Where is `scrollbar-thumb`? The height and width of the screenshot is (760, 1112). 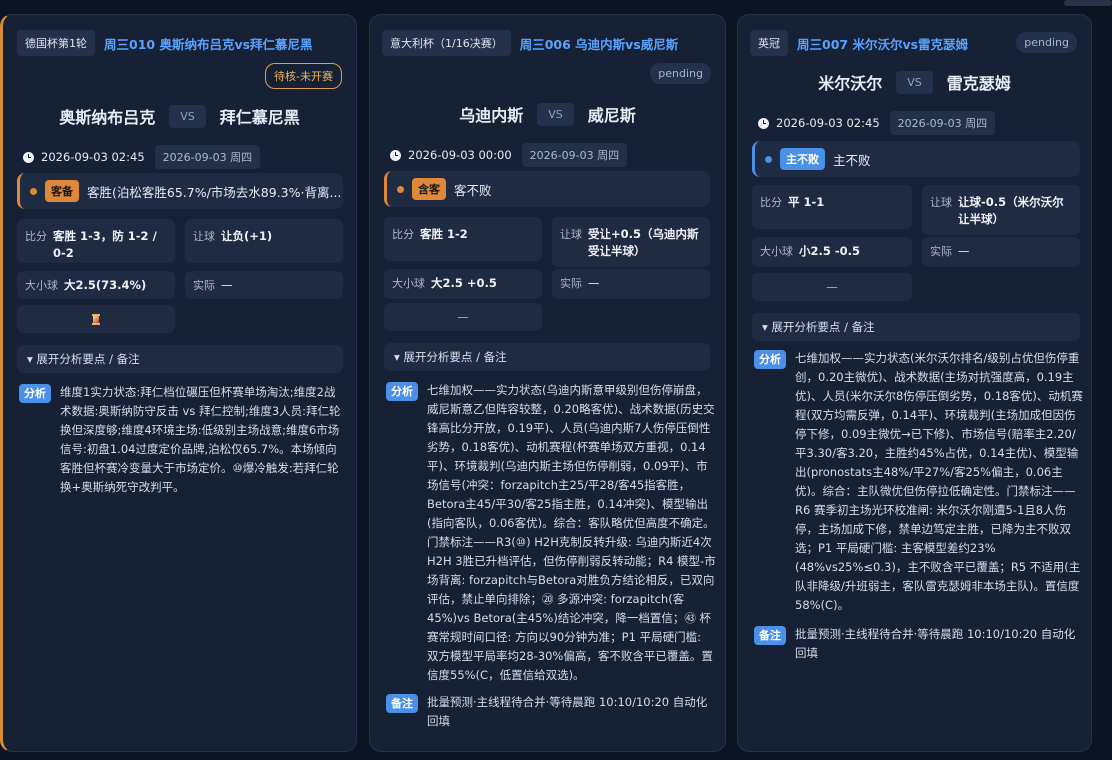 scrollbar-thumb is located at coordinates (1088, 3).